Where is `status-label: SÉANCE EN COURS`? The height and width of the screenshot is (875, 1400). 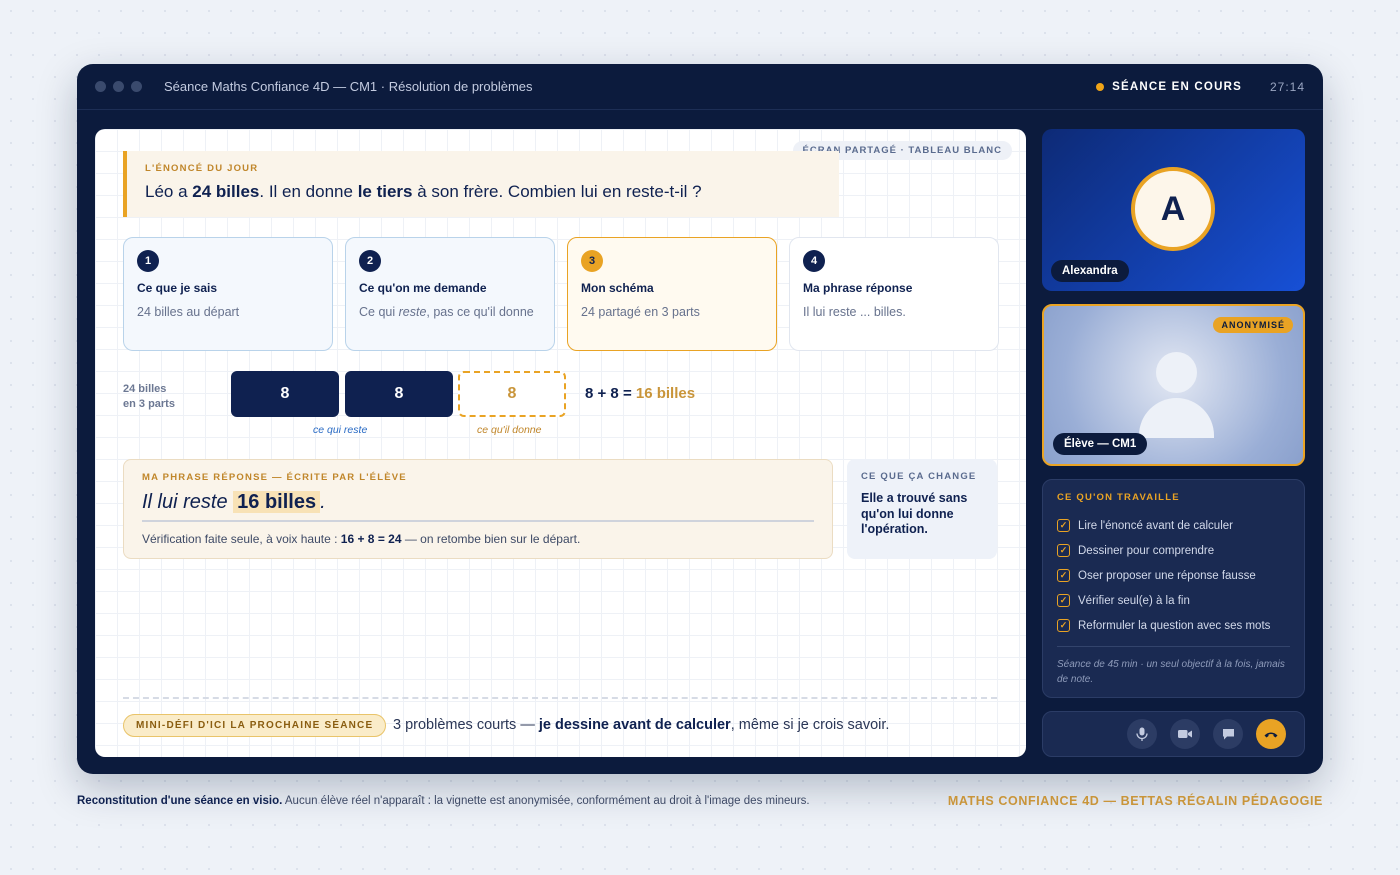
status-label: SÉANCE EN COURS is located at coordinates (1177, 86).